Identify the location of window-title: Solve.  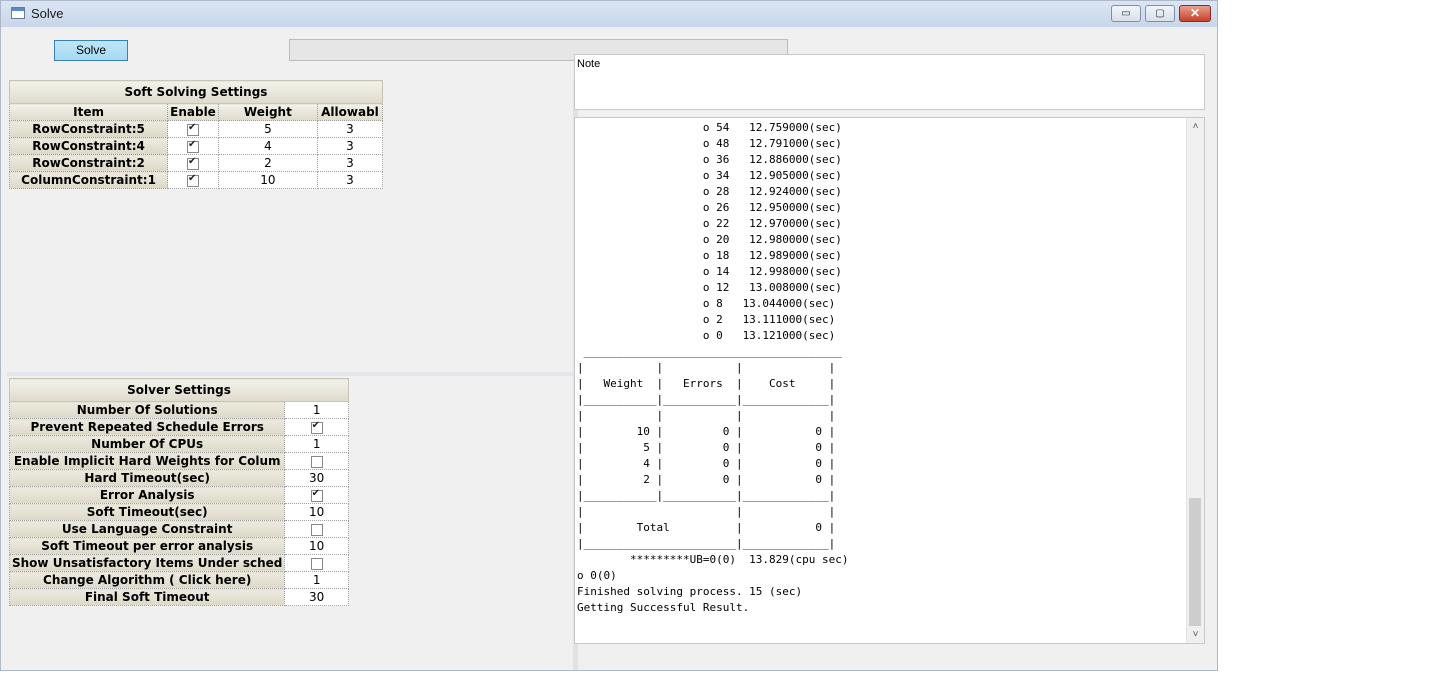
(47, 13).